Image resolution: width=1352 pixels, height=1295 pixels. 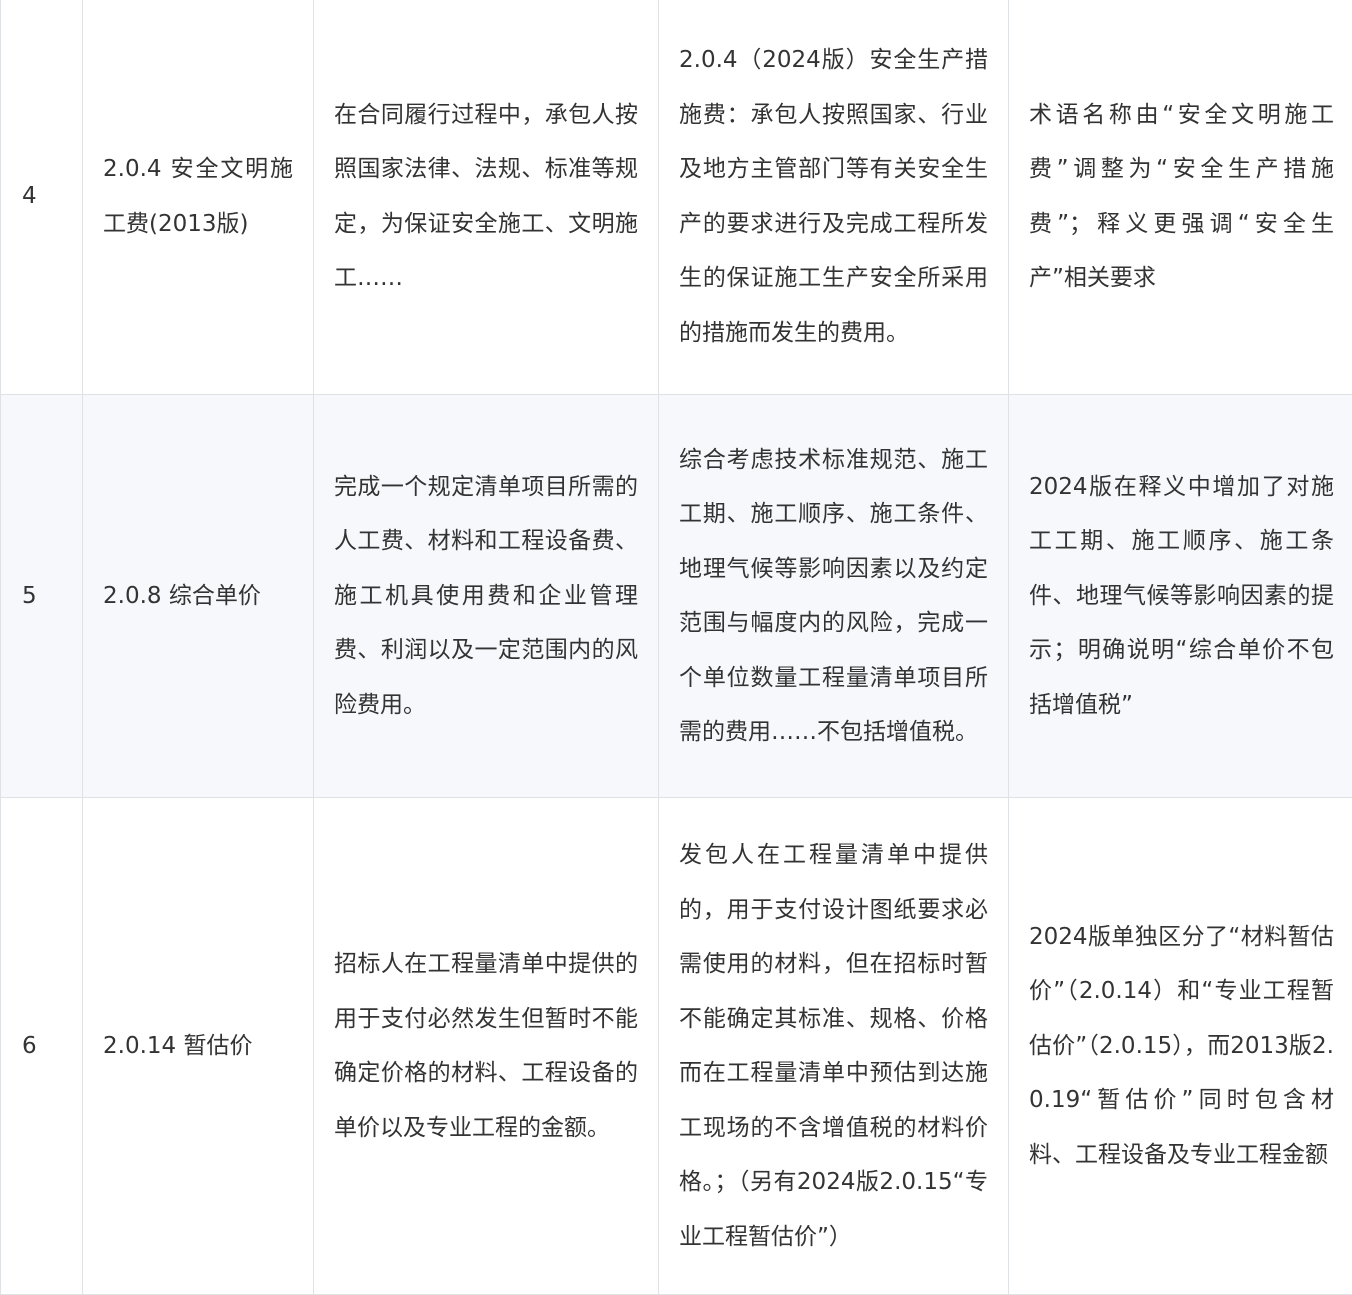 I want to click on term-cell: 2.0.8 综合单价, so click(x=198, y=596).